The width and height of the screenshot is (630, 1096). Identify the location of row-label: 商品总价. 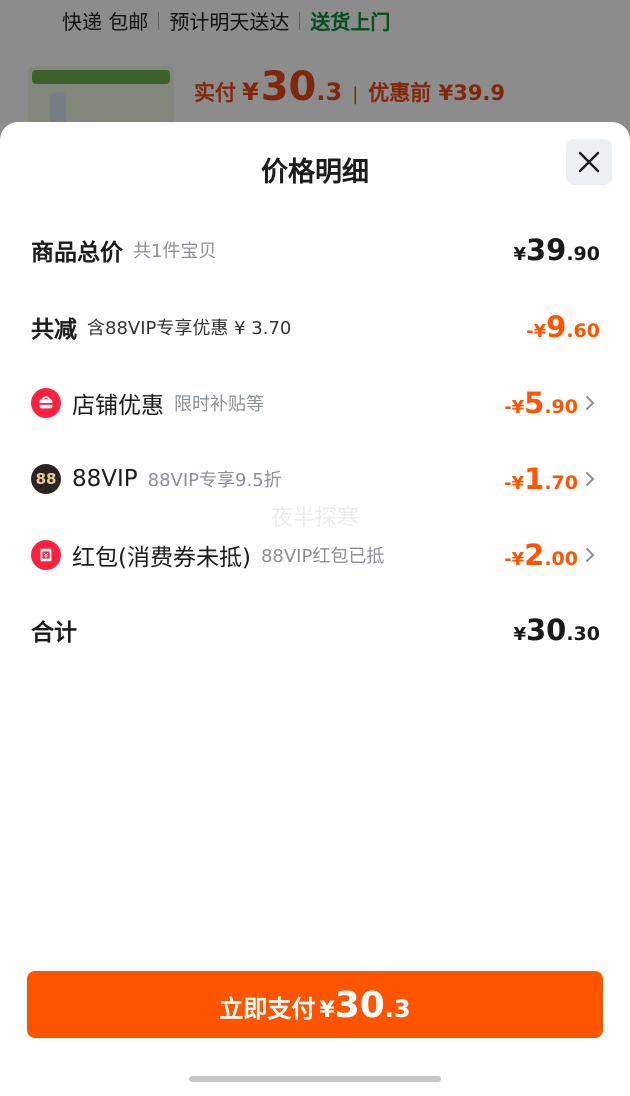
(77, 253).